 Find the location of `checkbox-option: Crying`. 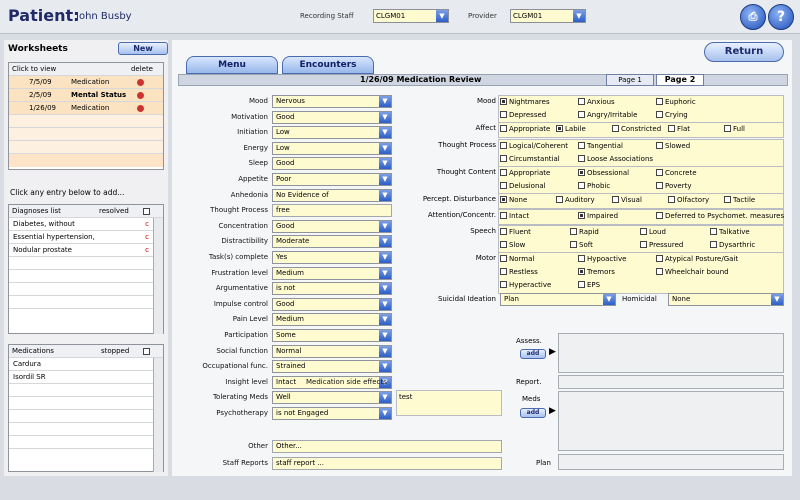

checkbox-option: Crying is located at coordinates (672, 115).